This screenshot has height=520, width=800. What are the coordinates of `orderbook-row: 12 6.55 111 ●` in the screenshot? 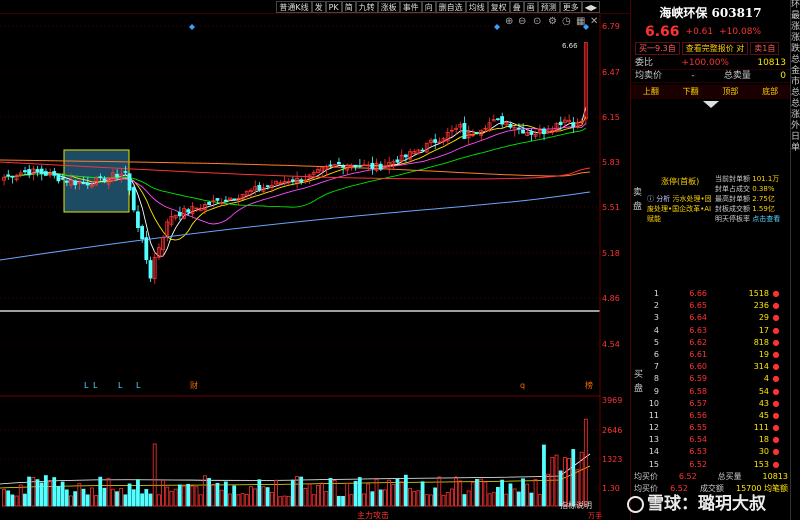 It's located at (711, 428).